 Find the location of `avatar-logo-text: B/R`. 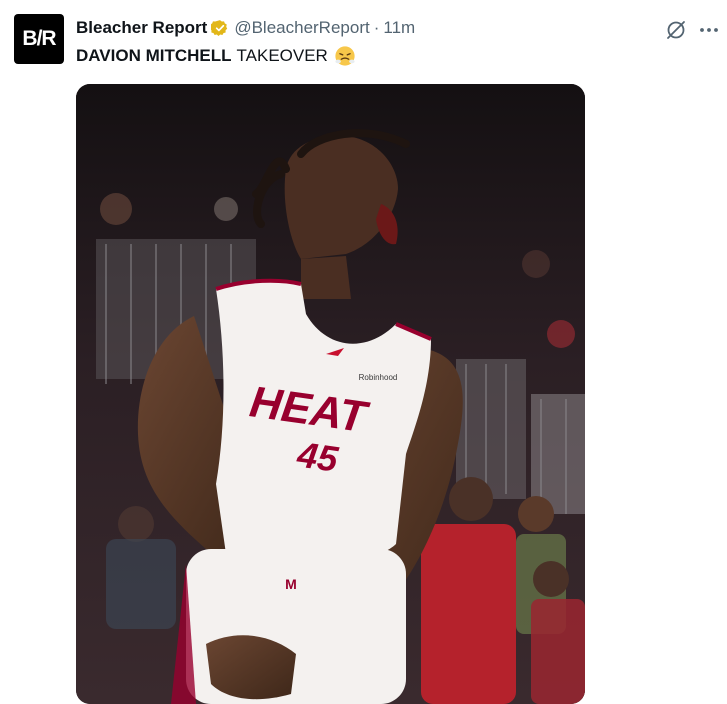

avatar-logo-text: B/R is located at coordinates (39, 38).